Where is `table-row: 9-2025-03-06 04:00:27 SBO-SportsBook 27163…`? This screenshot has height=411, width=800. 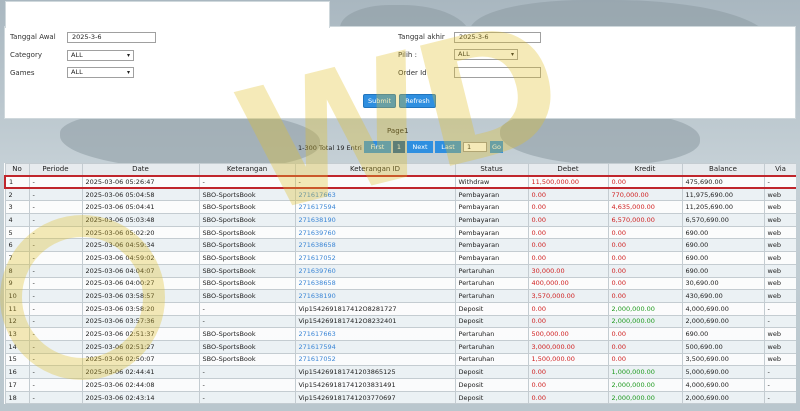
table-row: 9-2025-03-06 04:00:27 SBO-SportsBook 27163… is located at coordinates (400, 283).